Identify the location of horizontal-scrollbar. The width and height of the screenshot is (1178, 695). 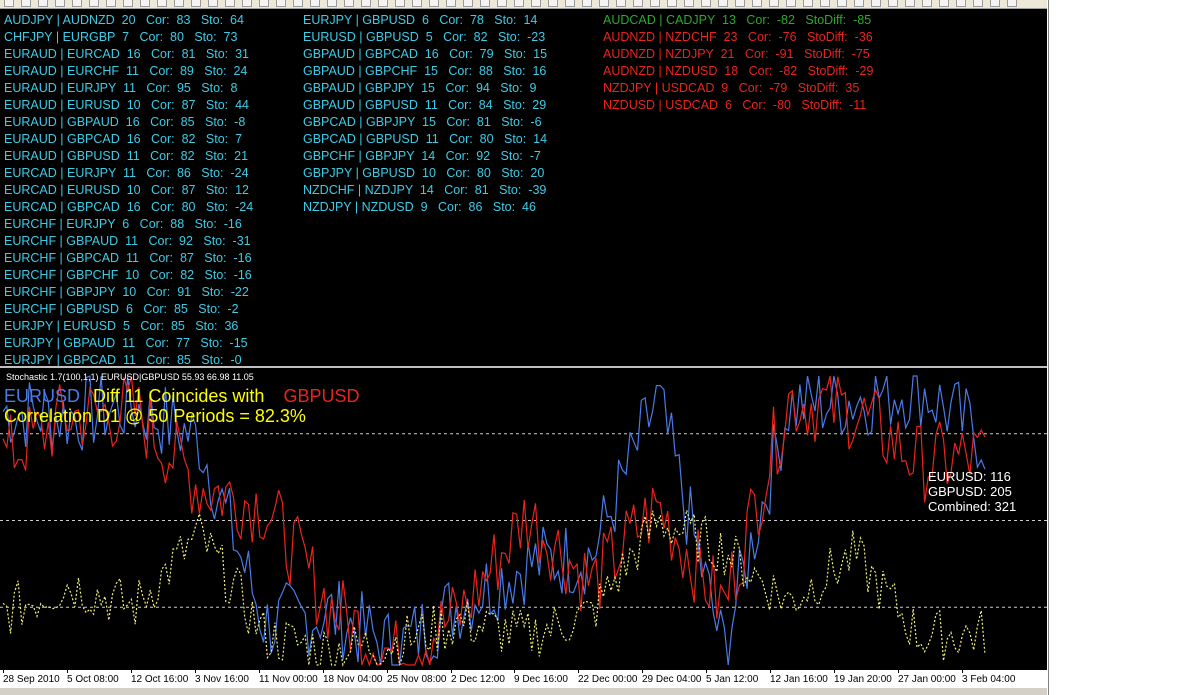
(523, 691).